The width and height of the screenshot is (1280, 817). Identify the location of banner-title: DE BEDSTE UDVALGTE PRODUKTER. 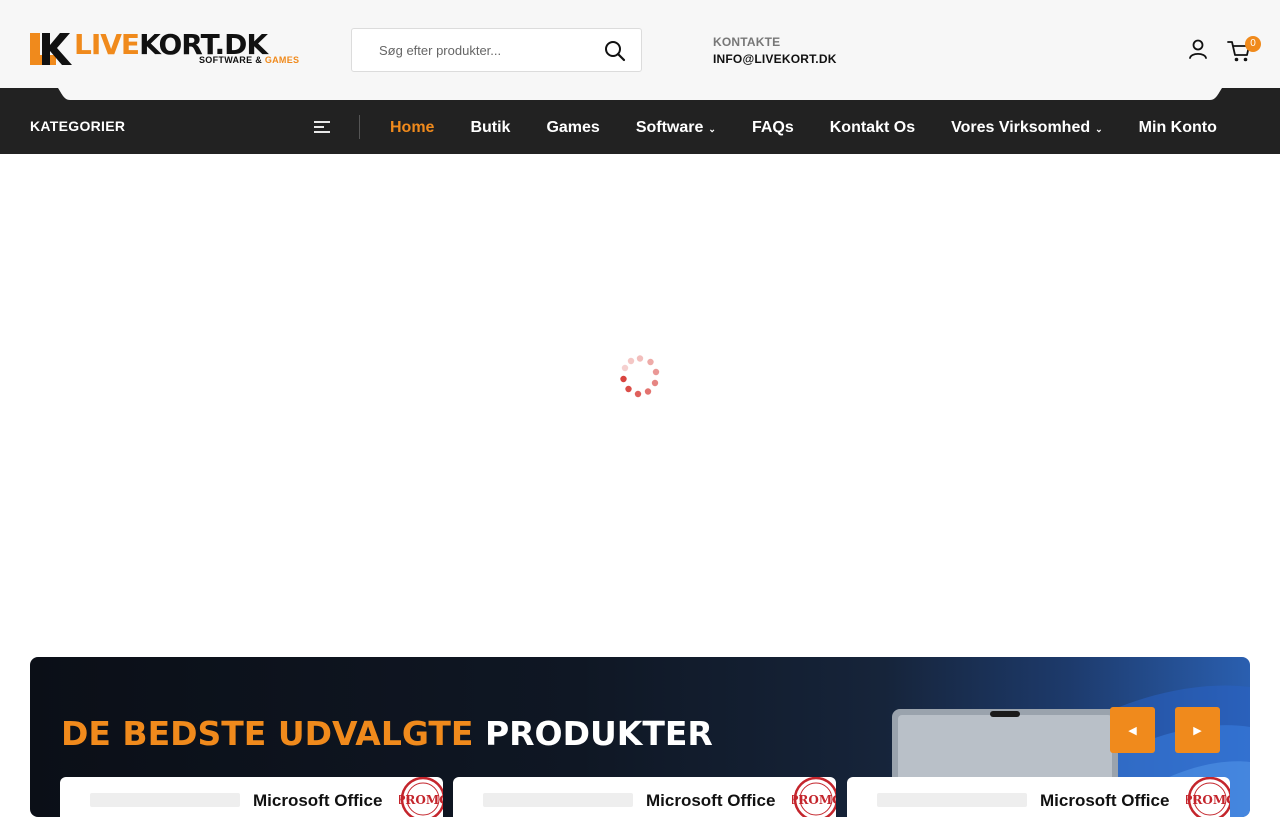
(387, 733).